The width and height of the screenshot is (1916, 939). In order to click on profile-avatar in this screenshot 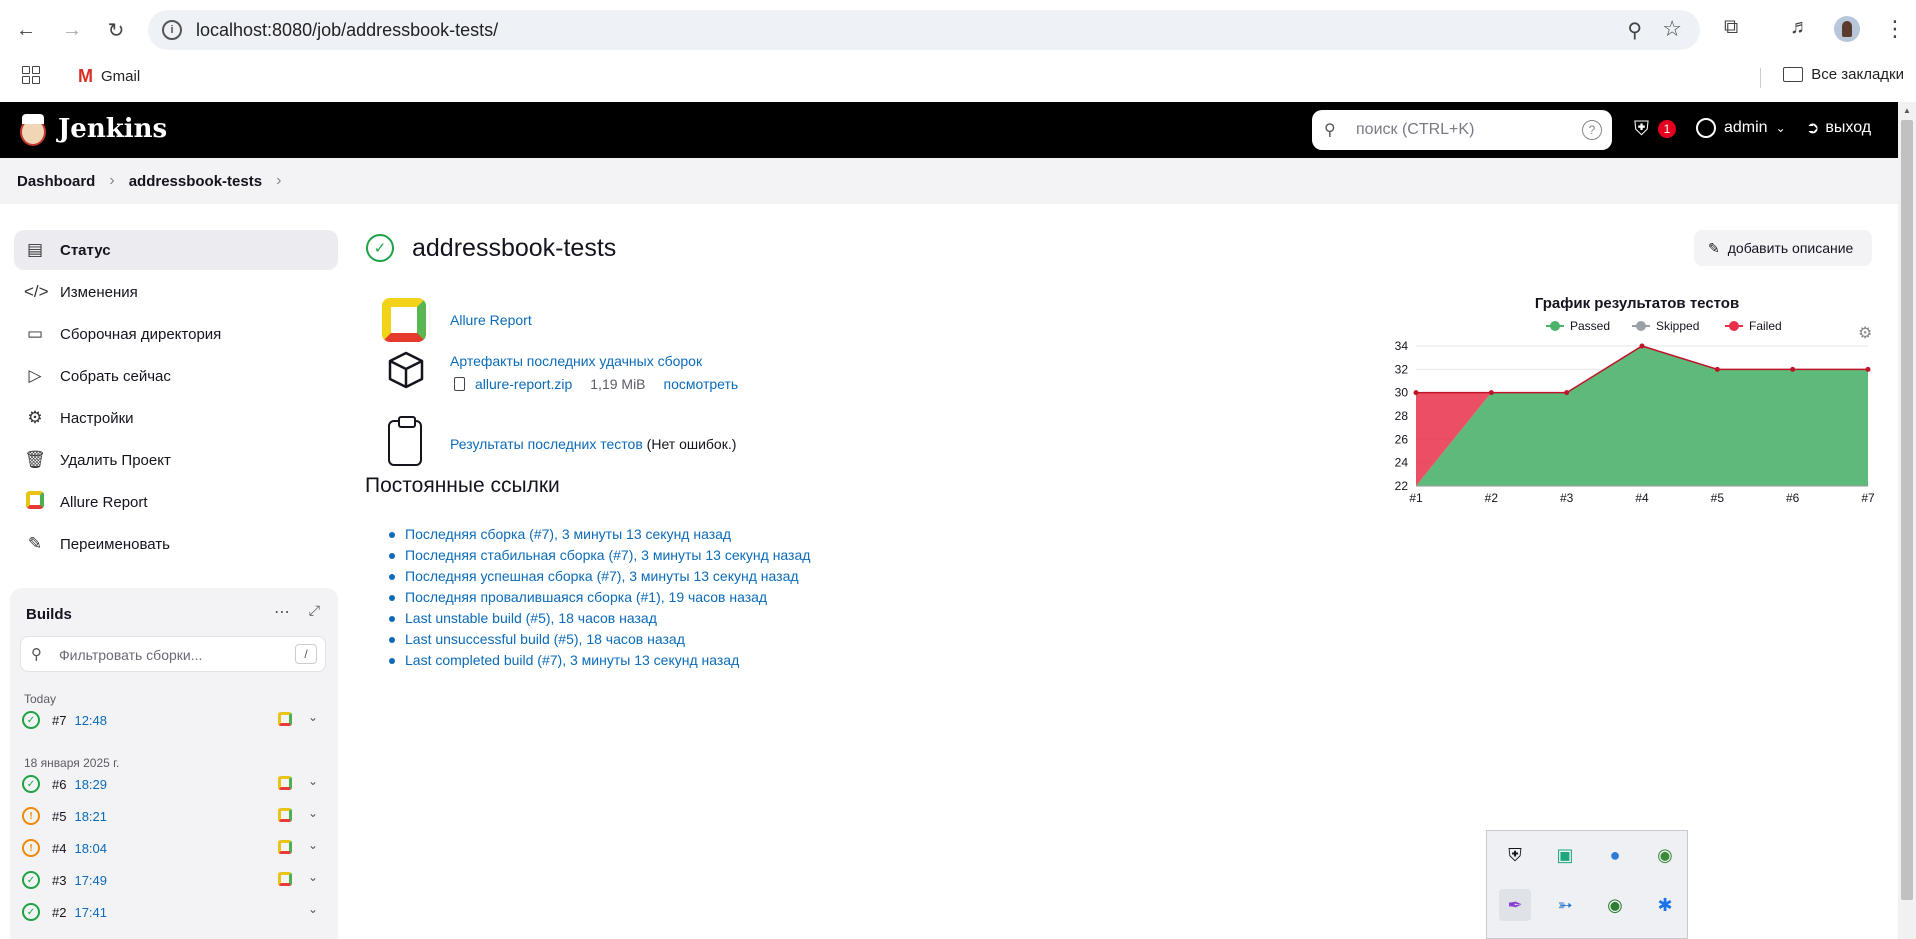, I will do `click(1847, 29)`.